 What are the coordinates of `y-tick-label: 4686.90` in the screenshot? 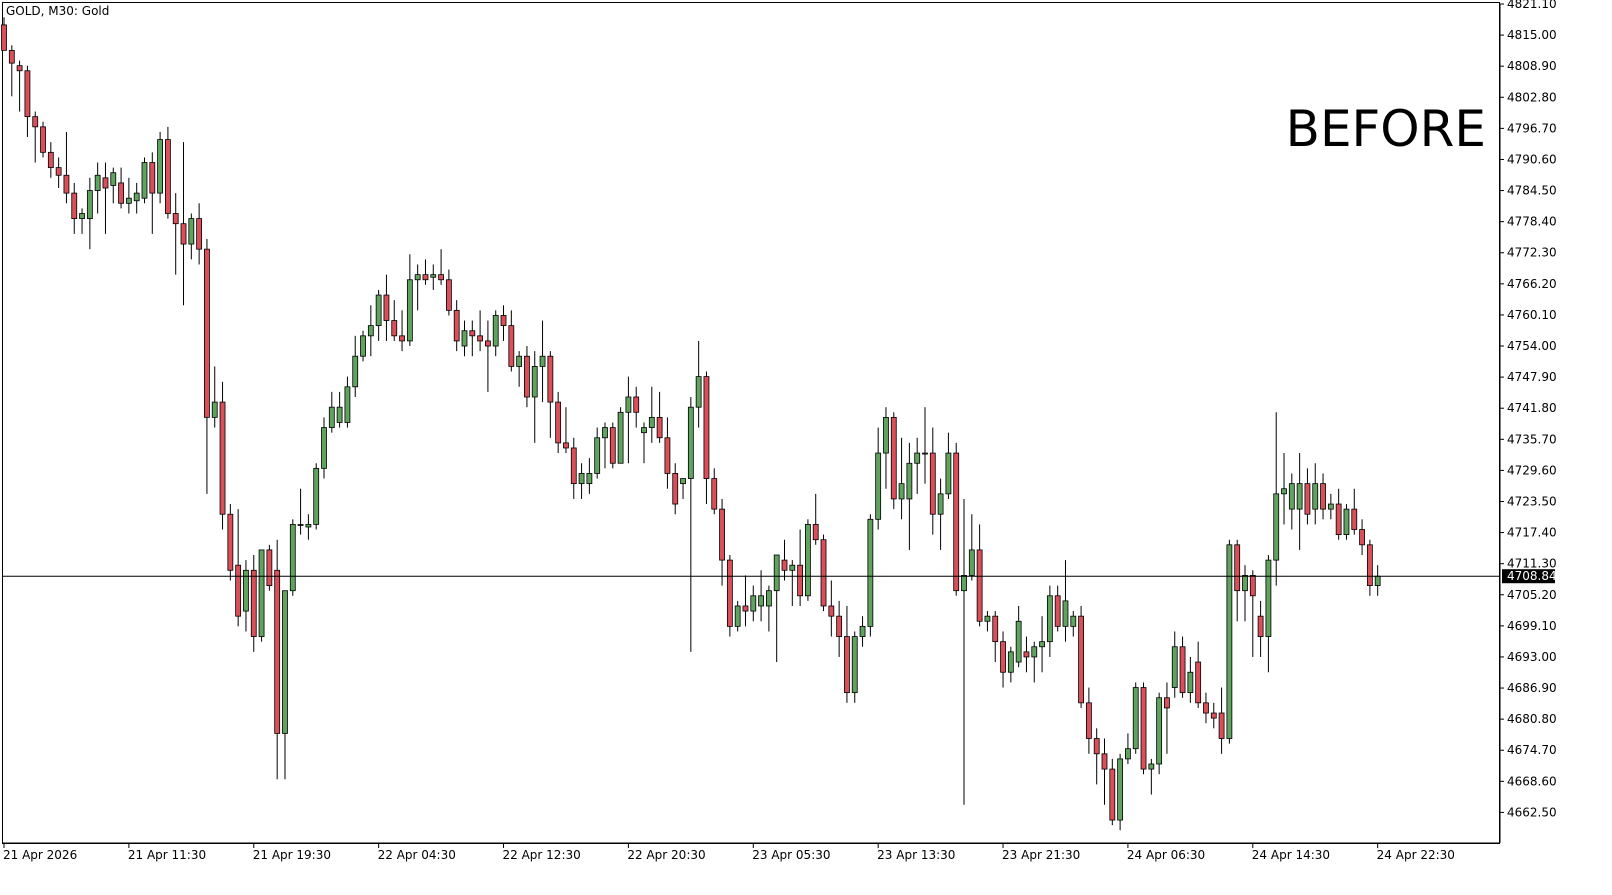 It's located at (1532, 688).